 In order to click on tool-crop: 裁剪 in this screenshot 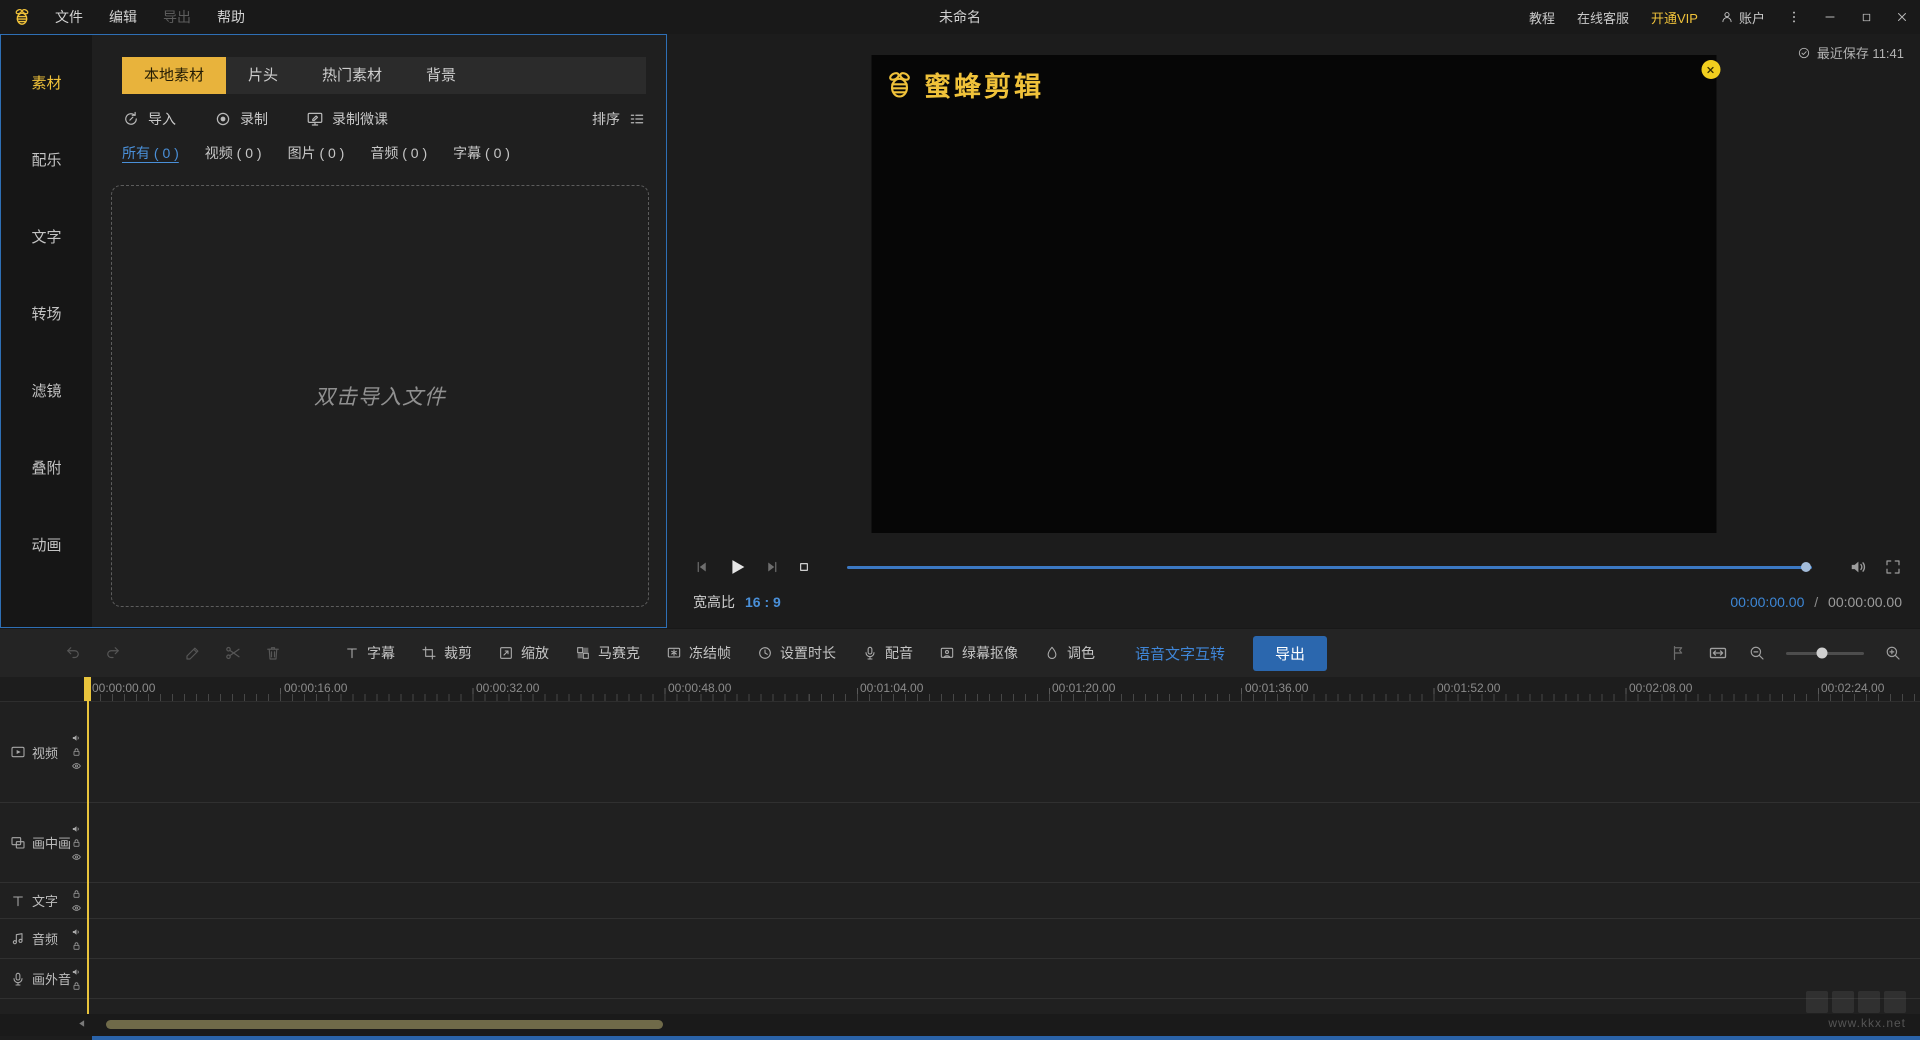, I will do `click(446, 653)`.